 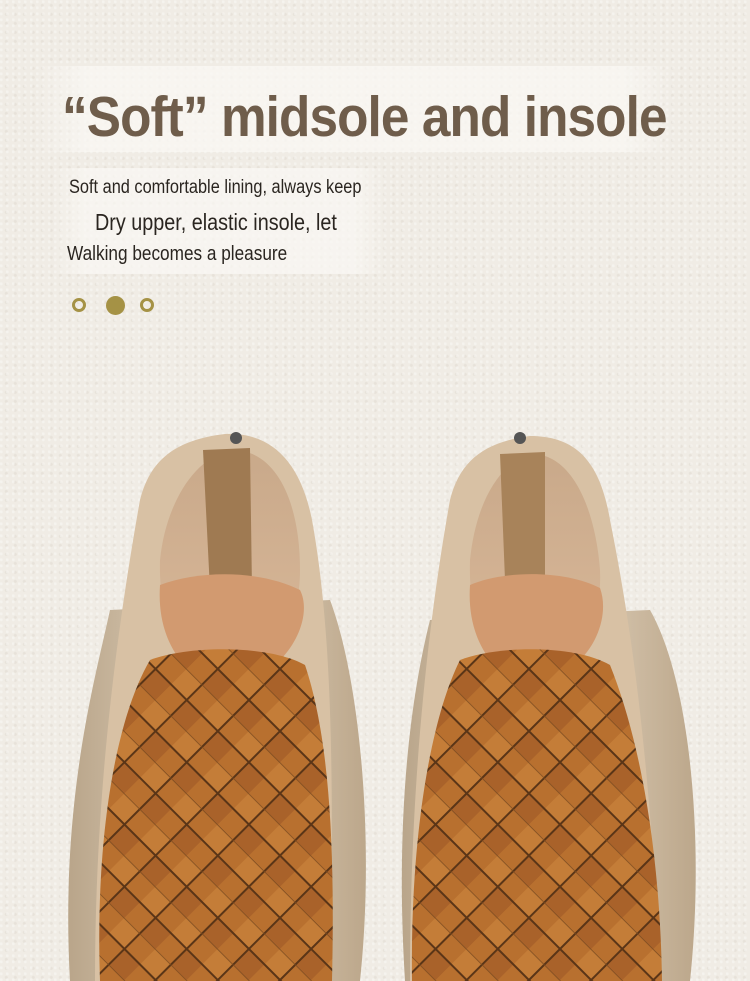 What do you see at coordinates (215, 187) in the screenshot?
I see `copy-line-1: Soft and comfortable lining, always keep` at bounding box center [215, 187].